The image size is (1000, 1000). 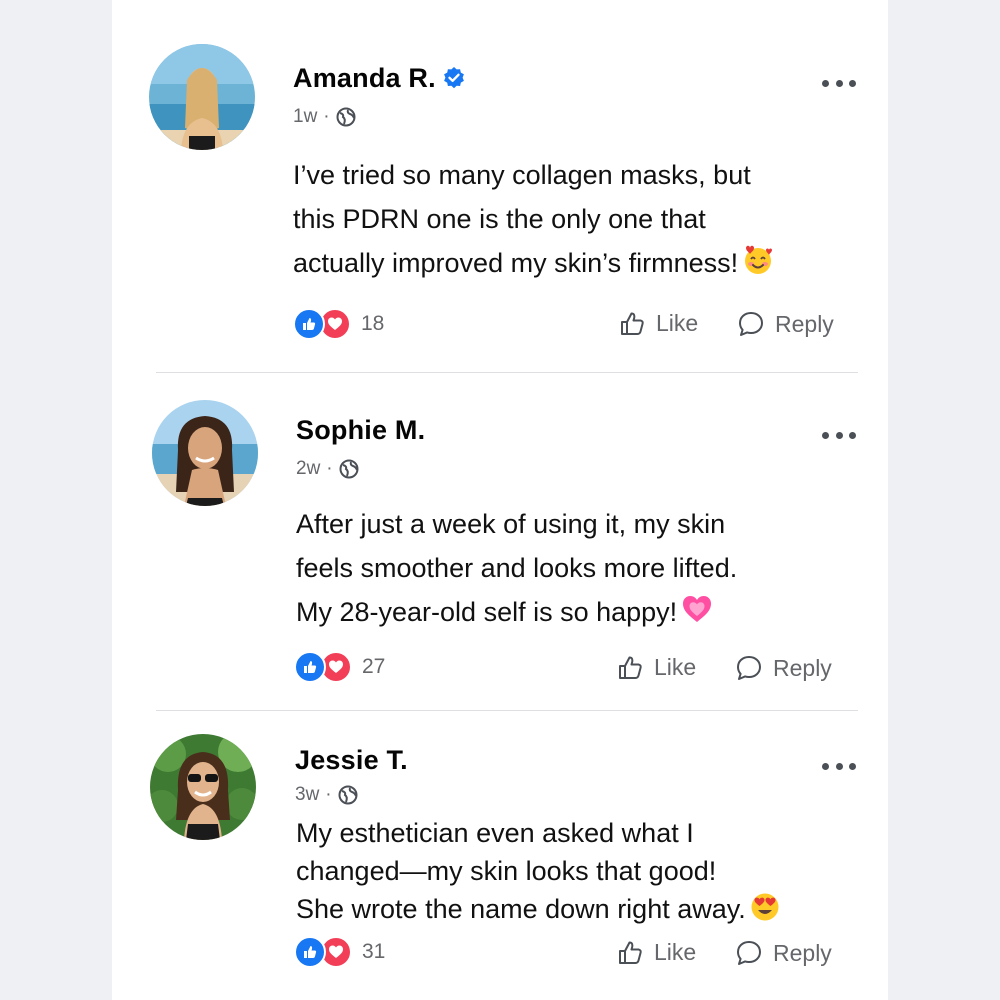 I want to click on reaction-count: 27, so click(x=374, y=666).